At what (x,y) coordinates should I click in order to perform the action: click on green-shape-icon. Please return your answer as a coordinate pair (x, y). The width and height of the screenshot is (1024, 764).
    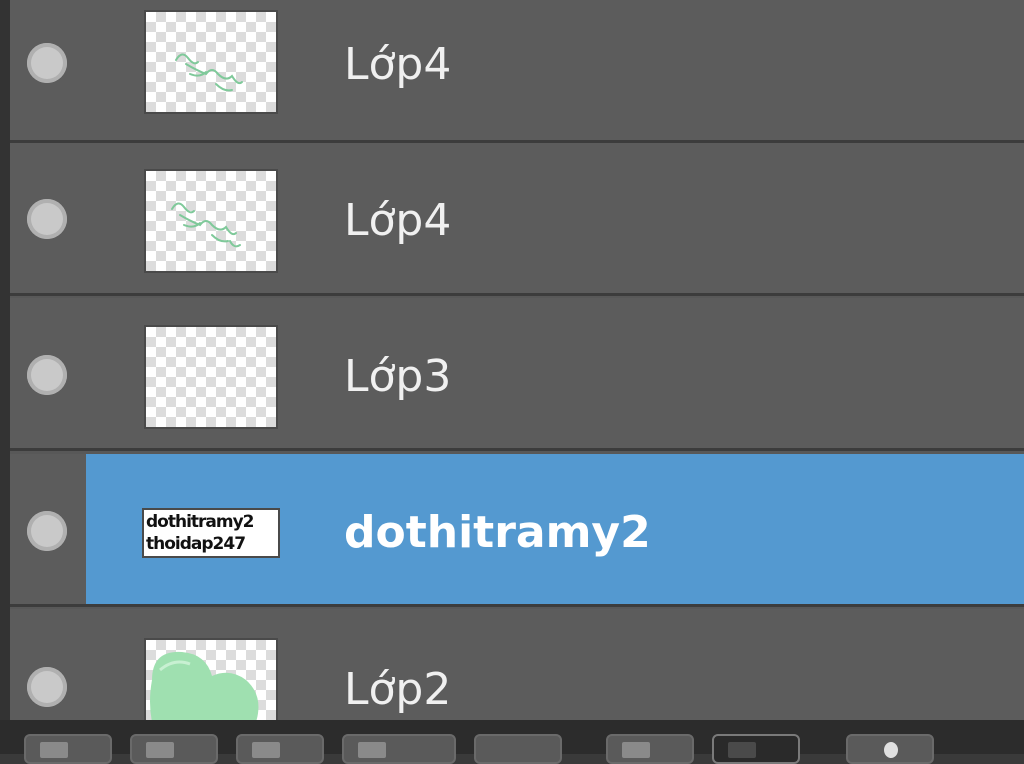
    Looking at the image, I should click on (204, 685).